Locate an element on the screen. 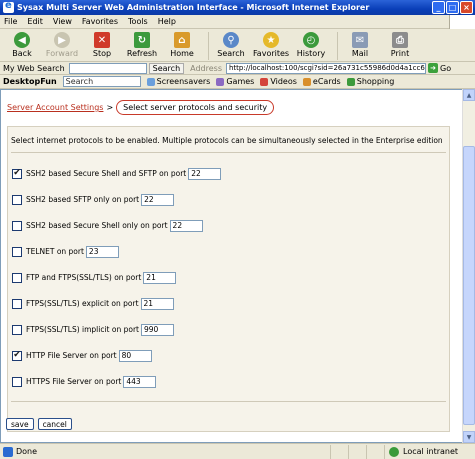 Image resolution: width=475 pixels, height=459 pixels. print-icon: ⎙ is located at coordinates (400, 40).